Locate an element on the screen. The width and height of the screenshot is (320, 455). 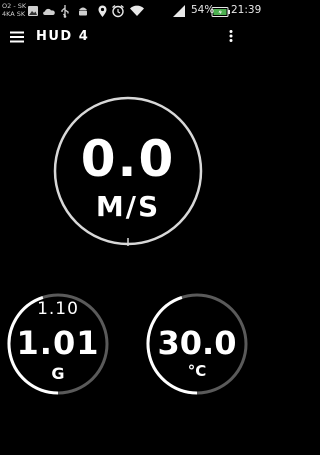
temperature-unit: °C is located at coordinates (197, 371).